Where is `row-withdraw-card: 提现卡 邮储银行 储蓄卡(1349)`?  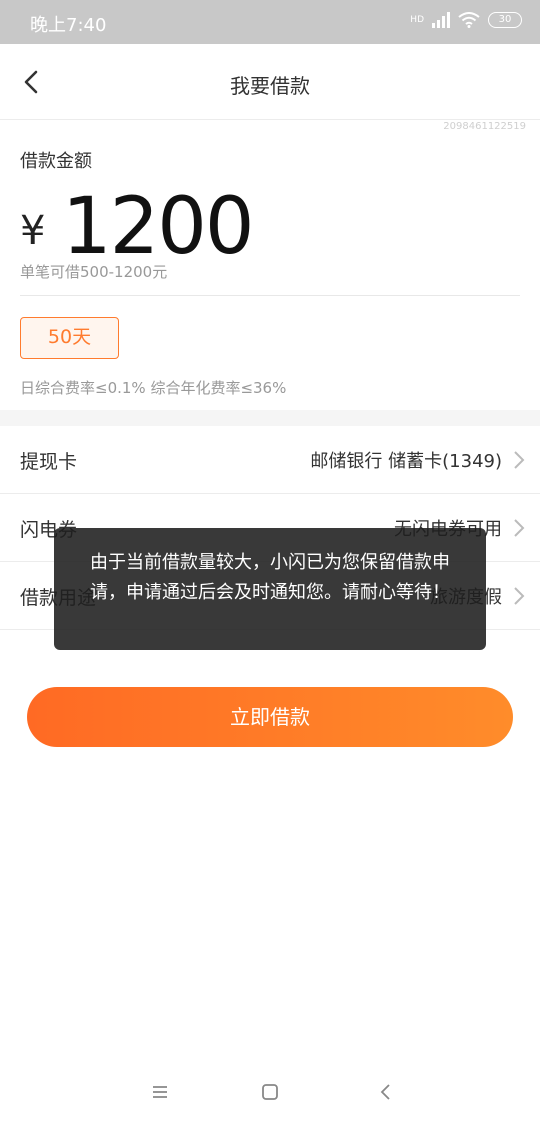 row-withdraw-card: 提现卡 邮储银行 储蓄卡(1349) is located at coordinates (270, 460).